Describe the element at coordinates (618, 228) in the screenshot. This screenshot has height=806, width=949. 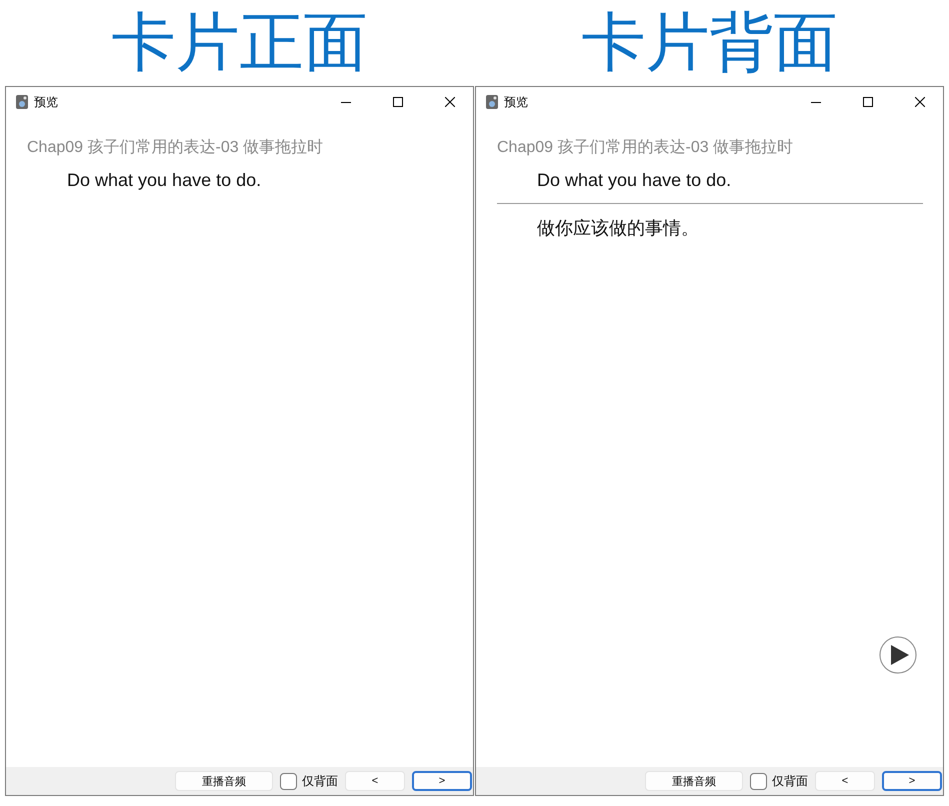
I see `card-back-text: 做你应该做的事情。` at that location.